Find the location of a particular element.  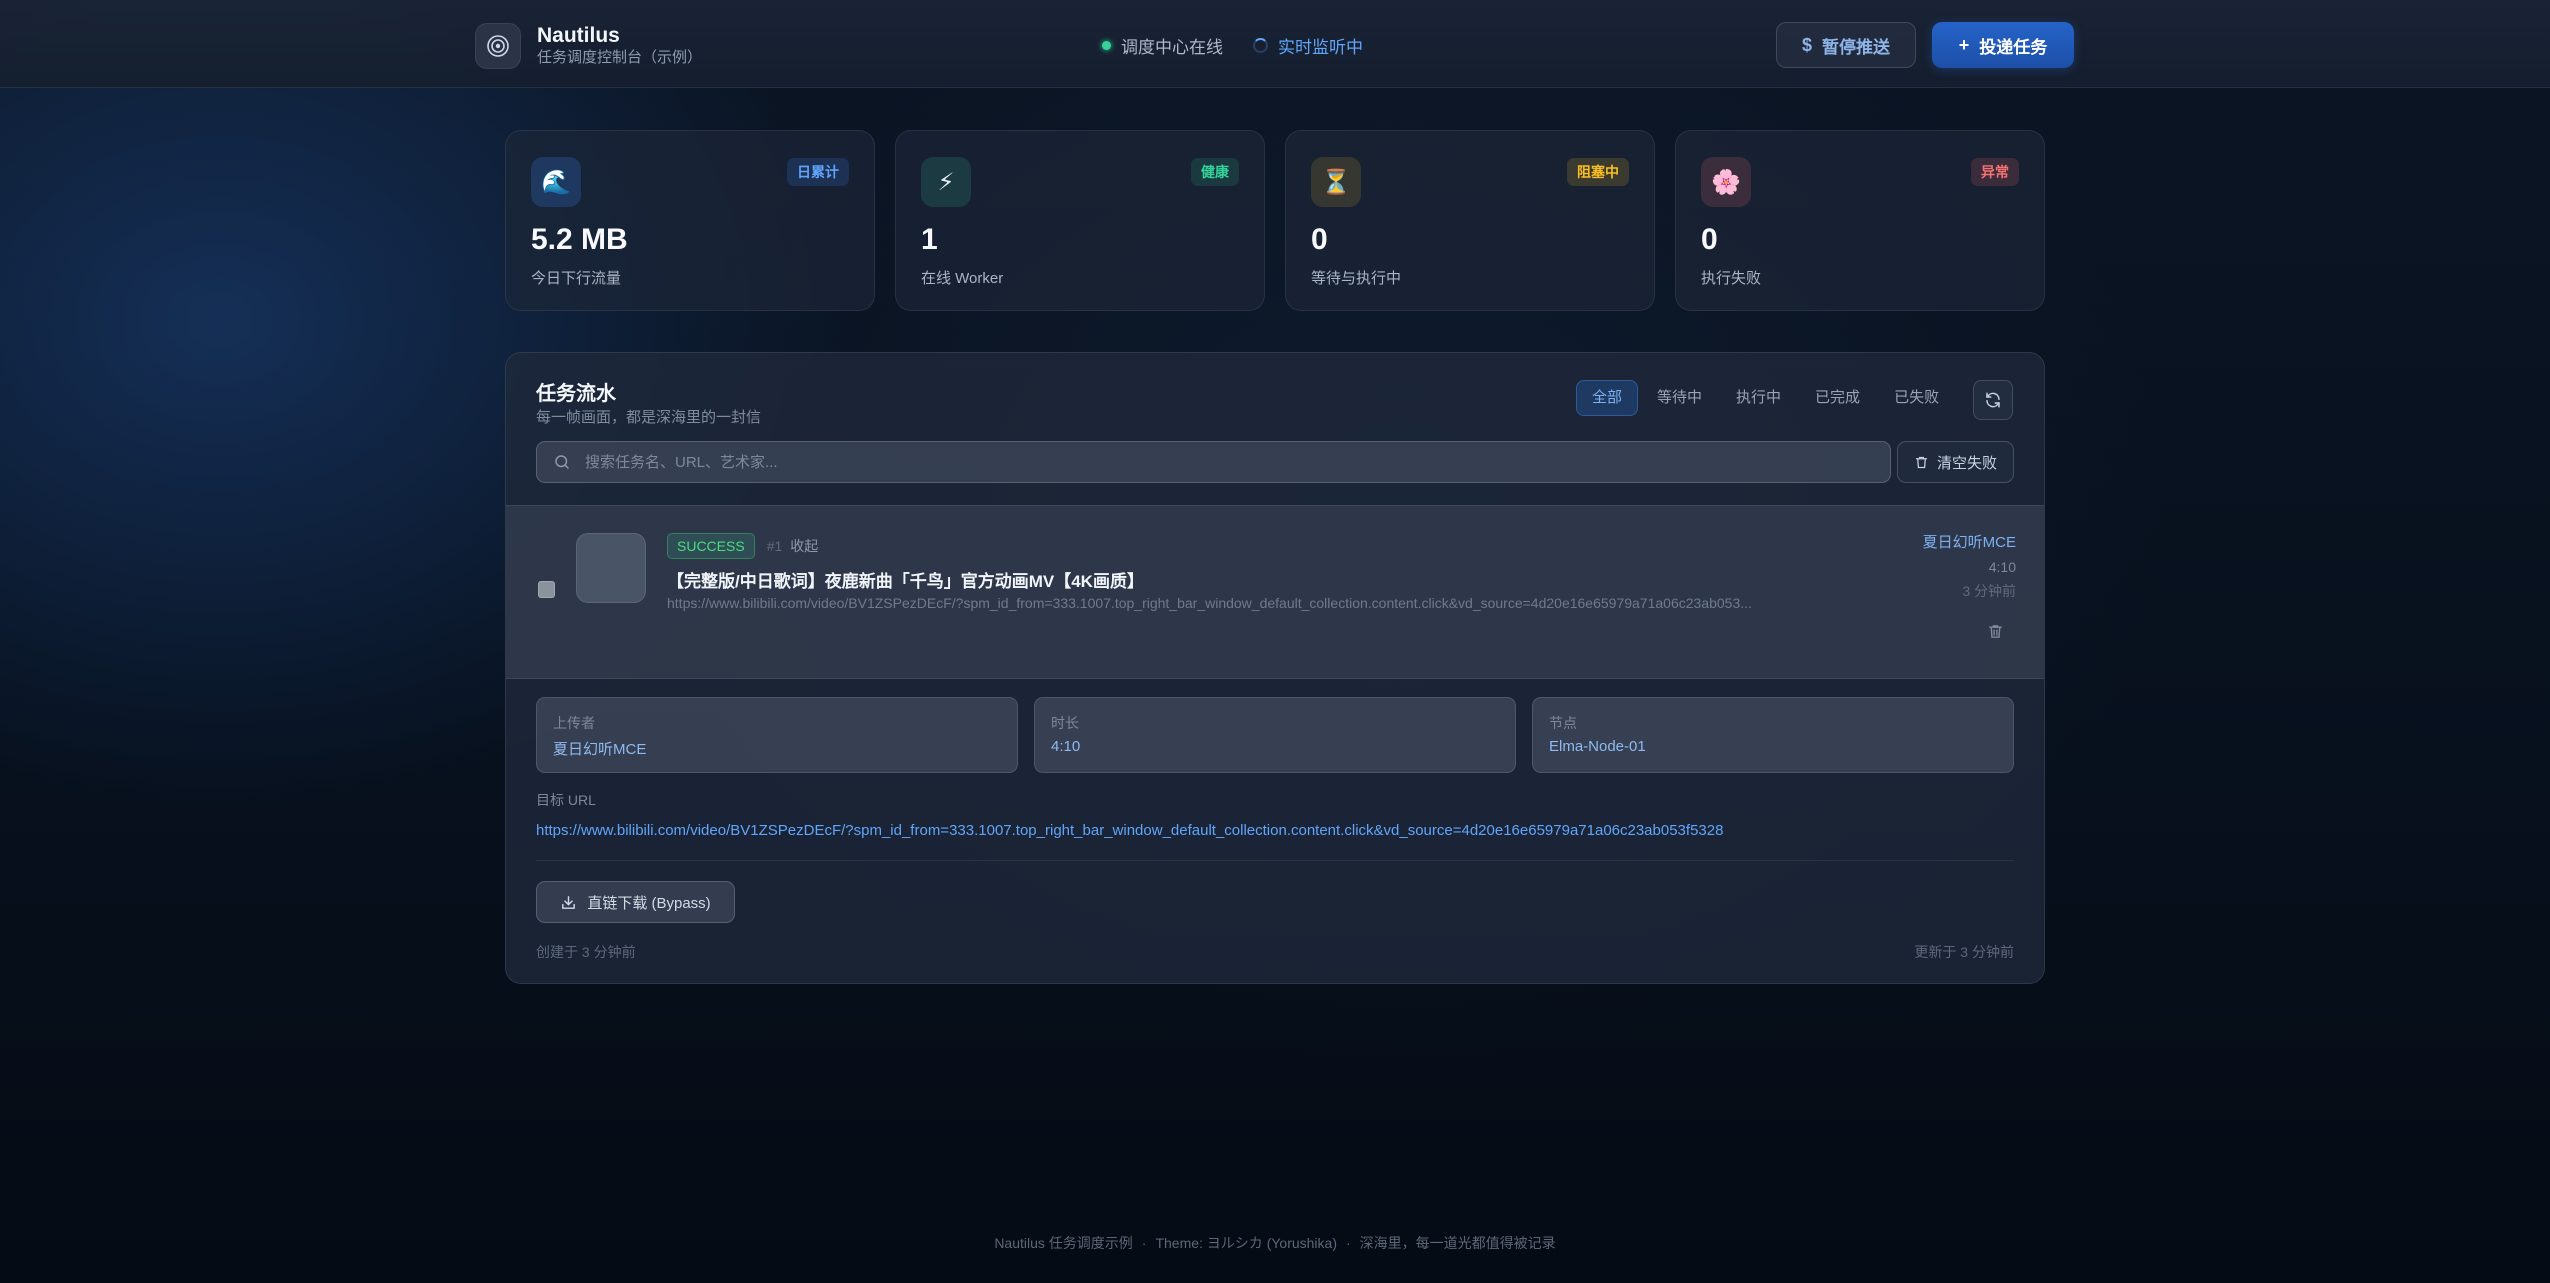

stat-label: 今日下行流量 is located at coordinates (576, 278).